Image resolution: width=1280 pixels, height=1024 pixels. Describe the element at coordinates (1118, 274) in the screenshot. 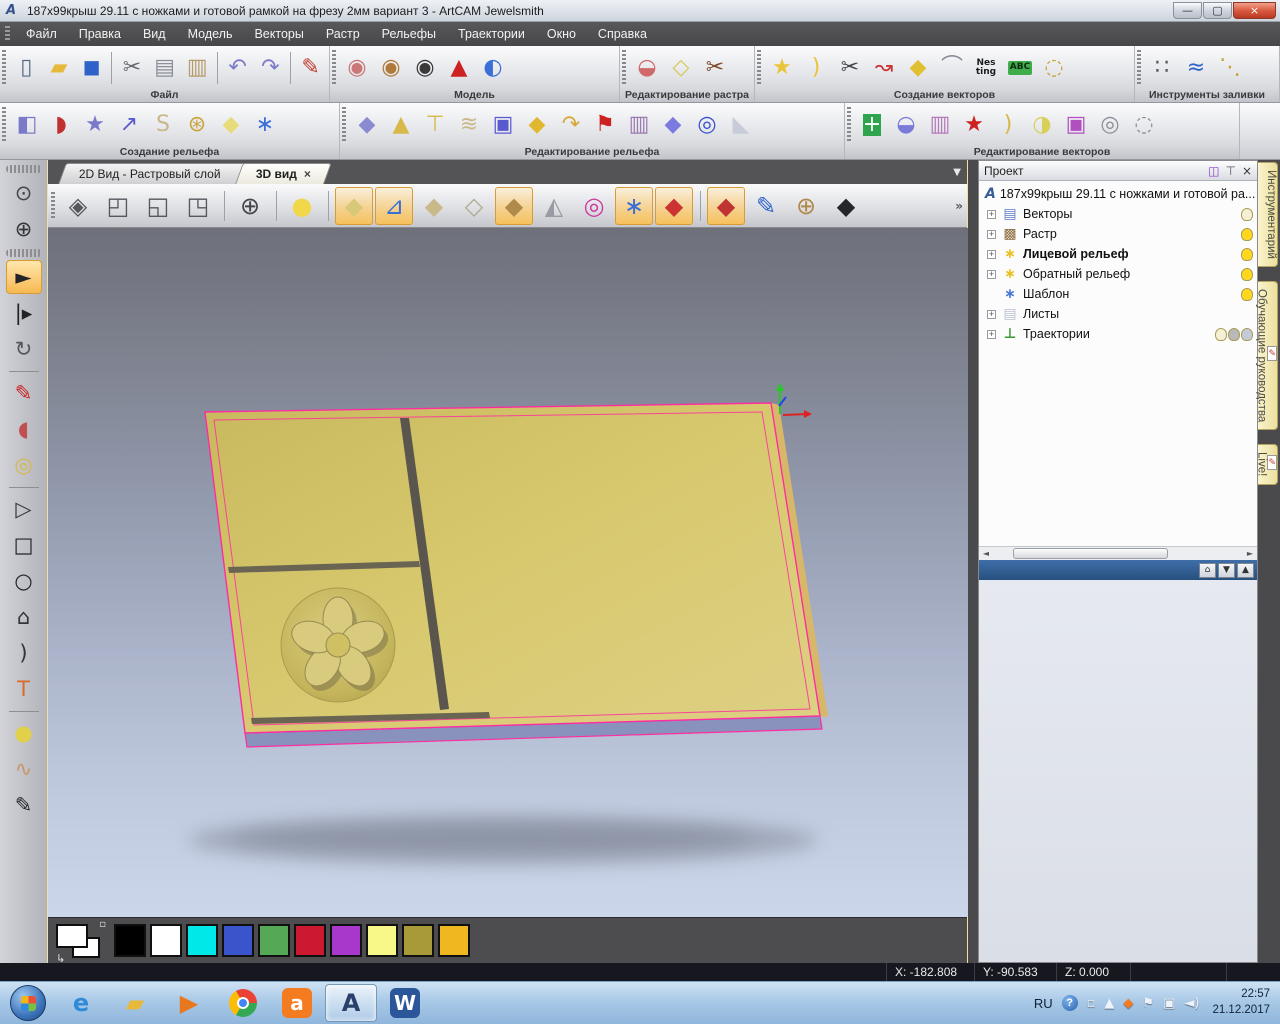

I see `tree-item-back-relief: + ∗ Обратный рельеф` at that location.